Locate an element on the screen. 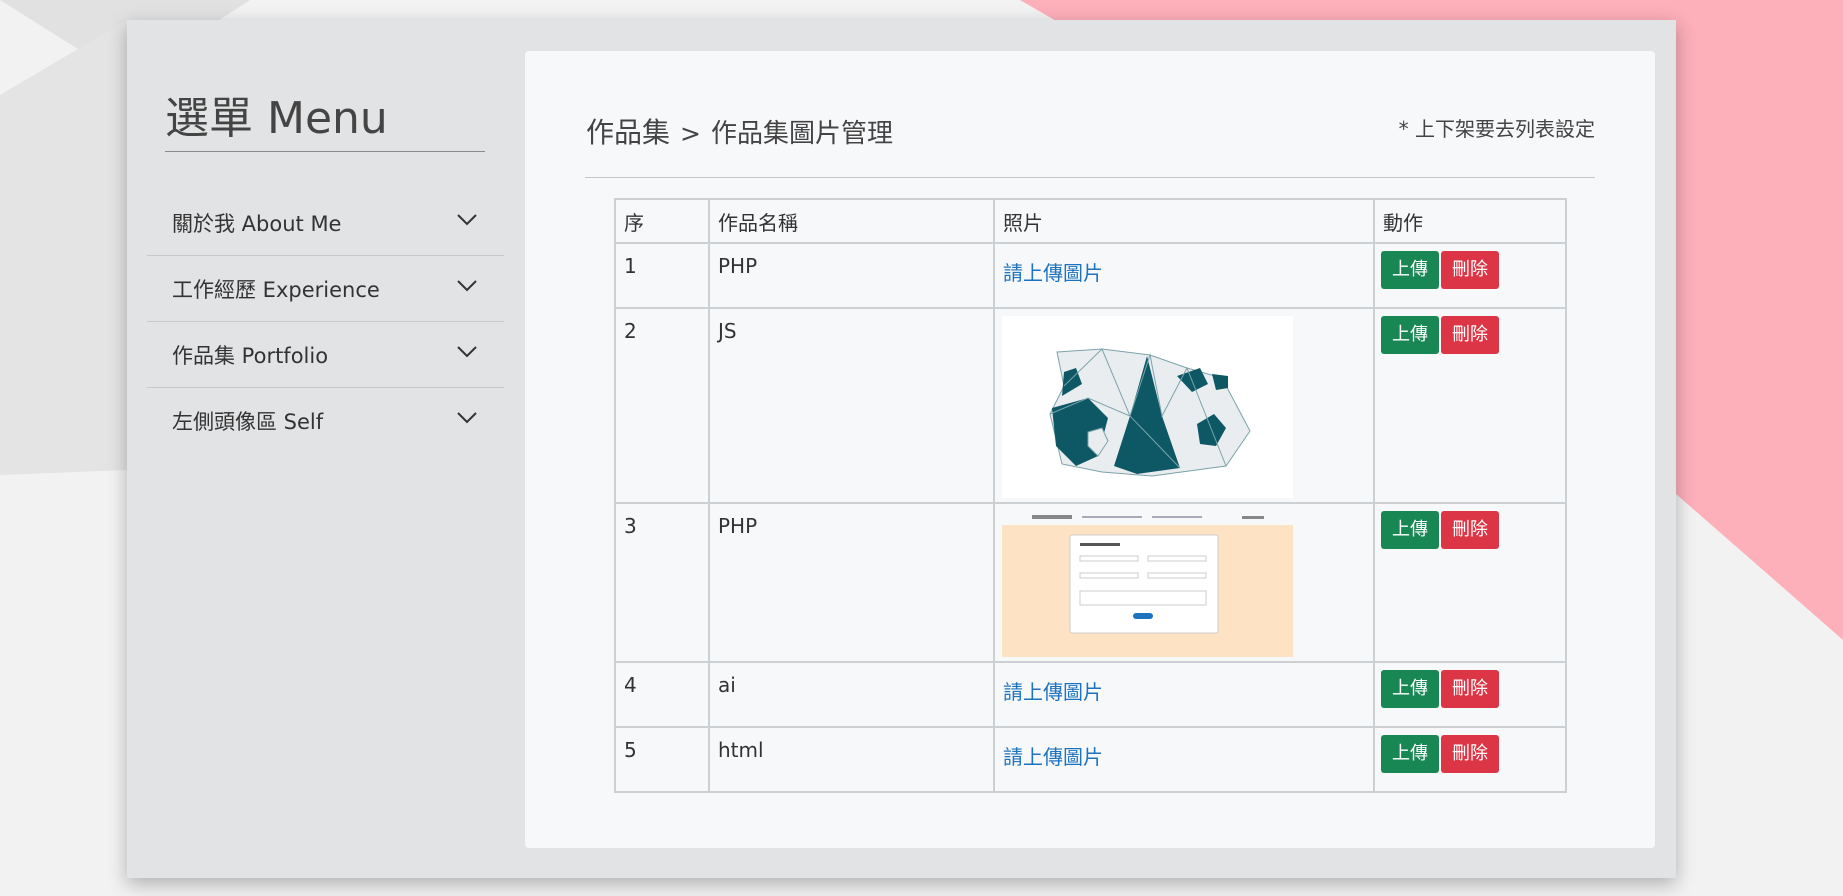 The image size is (1843, 896). divider is located at coordinates (1090, 177).